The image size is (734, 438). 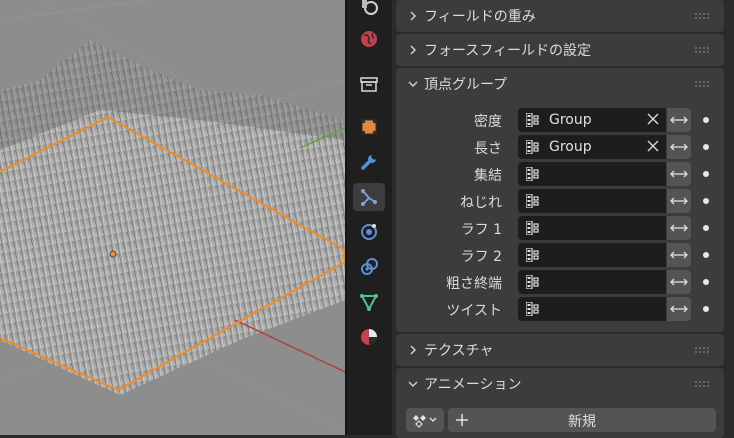 I want to click on vertex-group-label: 集結, so click(x=488, y=176).